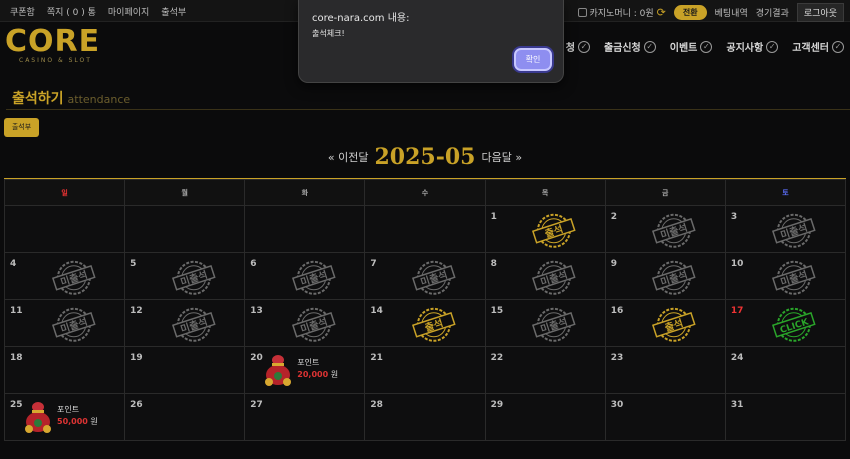 The height and width of the screenshot is (459, 850). I want to click on calendar-day: 26, so click(185, 417).